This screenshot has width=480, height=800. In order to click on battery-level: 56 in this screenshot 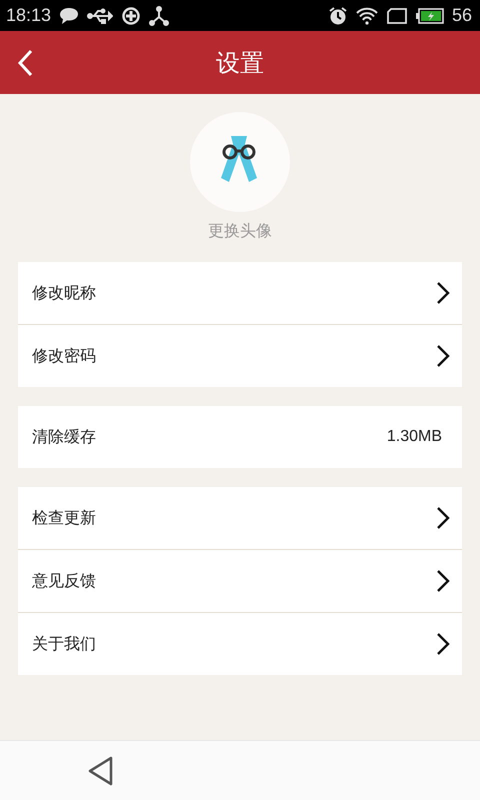, I will do `click(462, 15)`.